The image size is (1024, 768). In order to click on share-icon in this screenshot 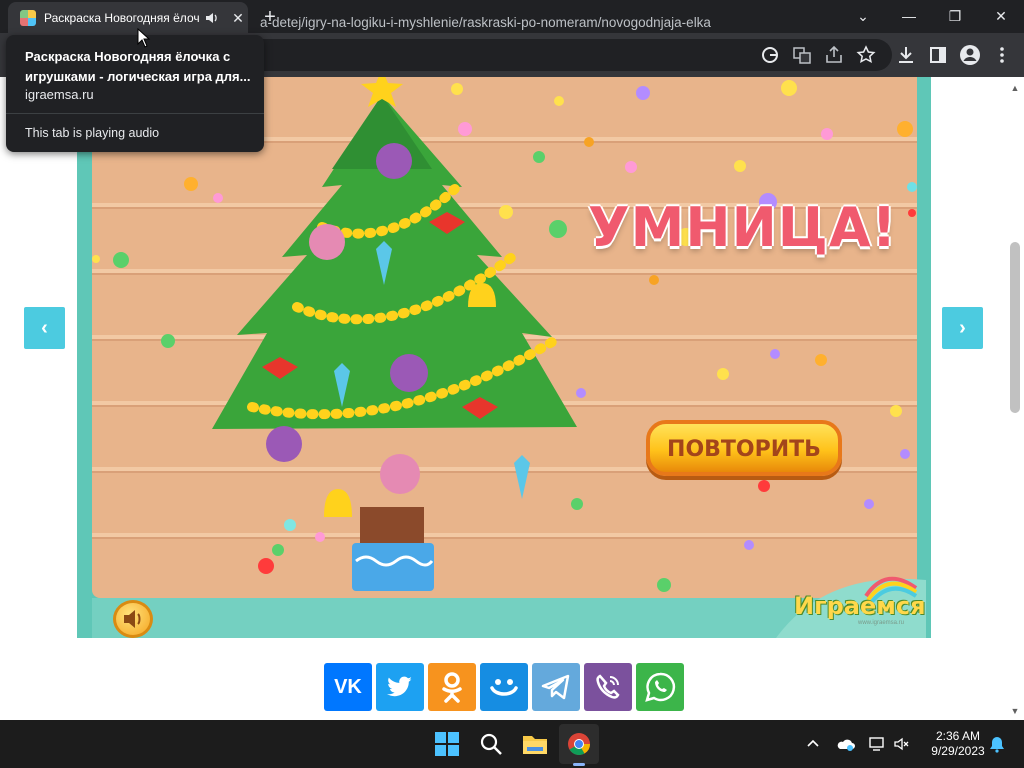, I will do `click(834, 55)`.